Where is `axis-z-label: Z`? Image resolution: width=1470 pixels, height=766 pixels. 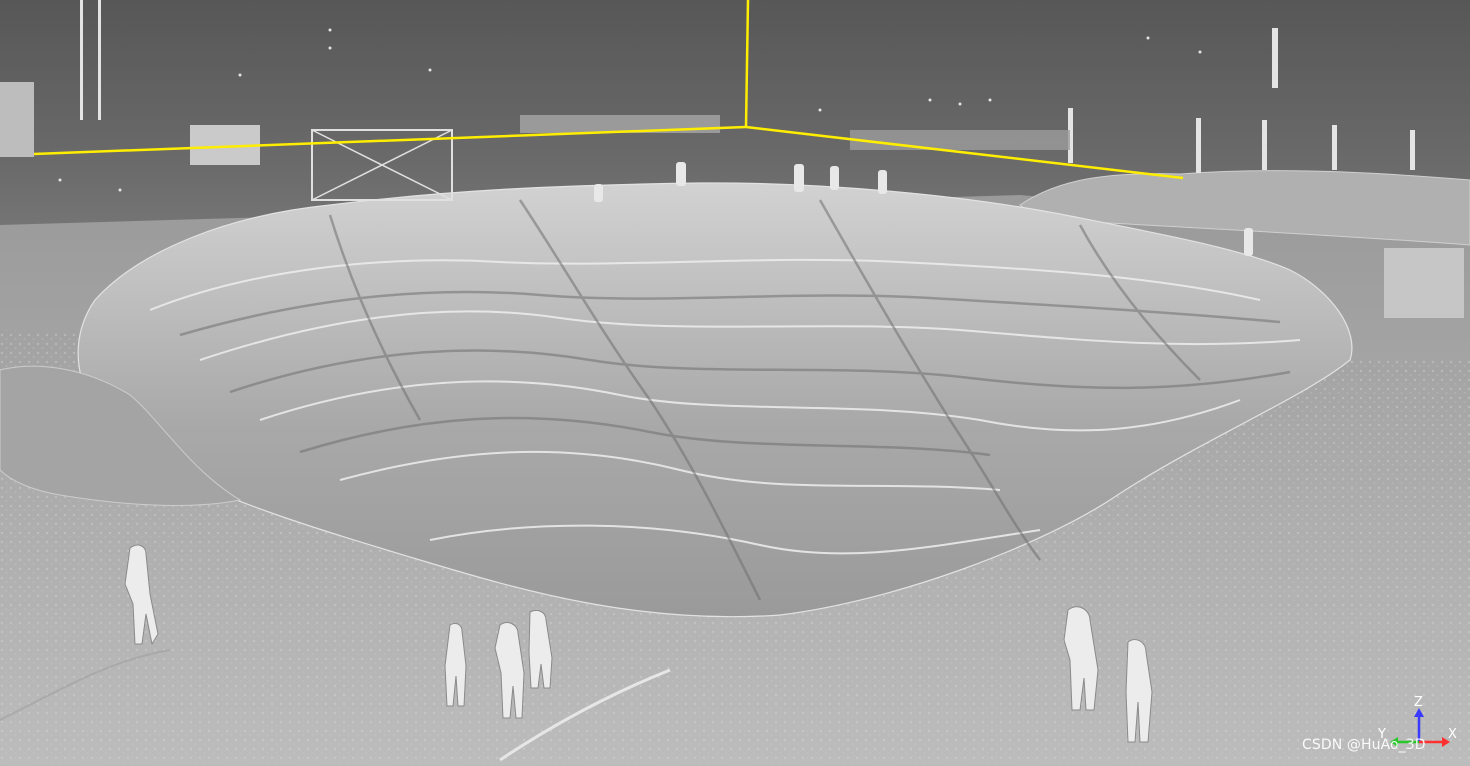
axis-z-label: Z is located at coordinates (1418, 702).